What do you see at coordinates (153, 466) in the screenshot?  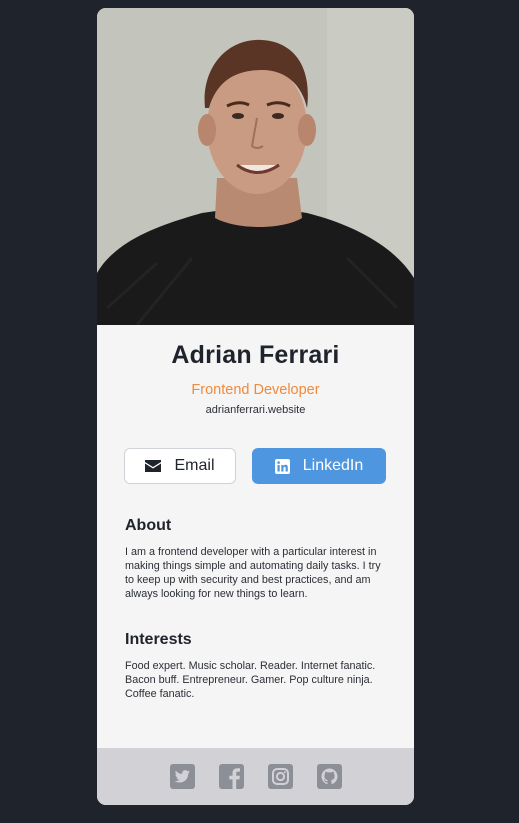 I see `envelope-icon` at bounding box center [153, 466].